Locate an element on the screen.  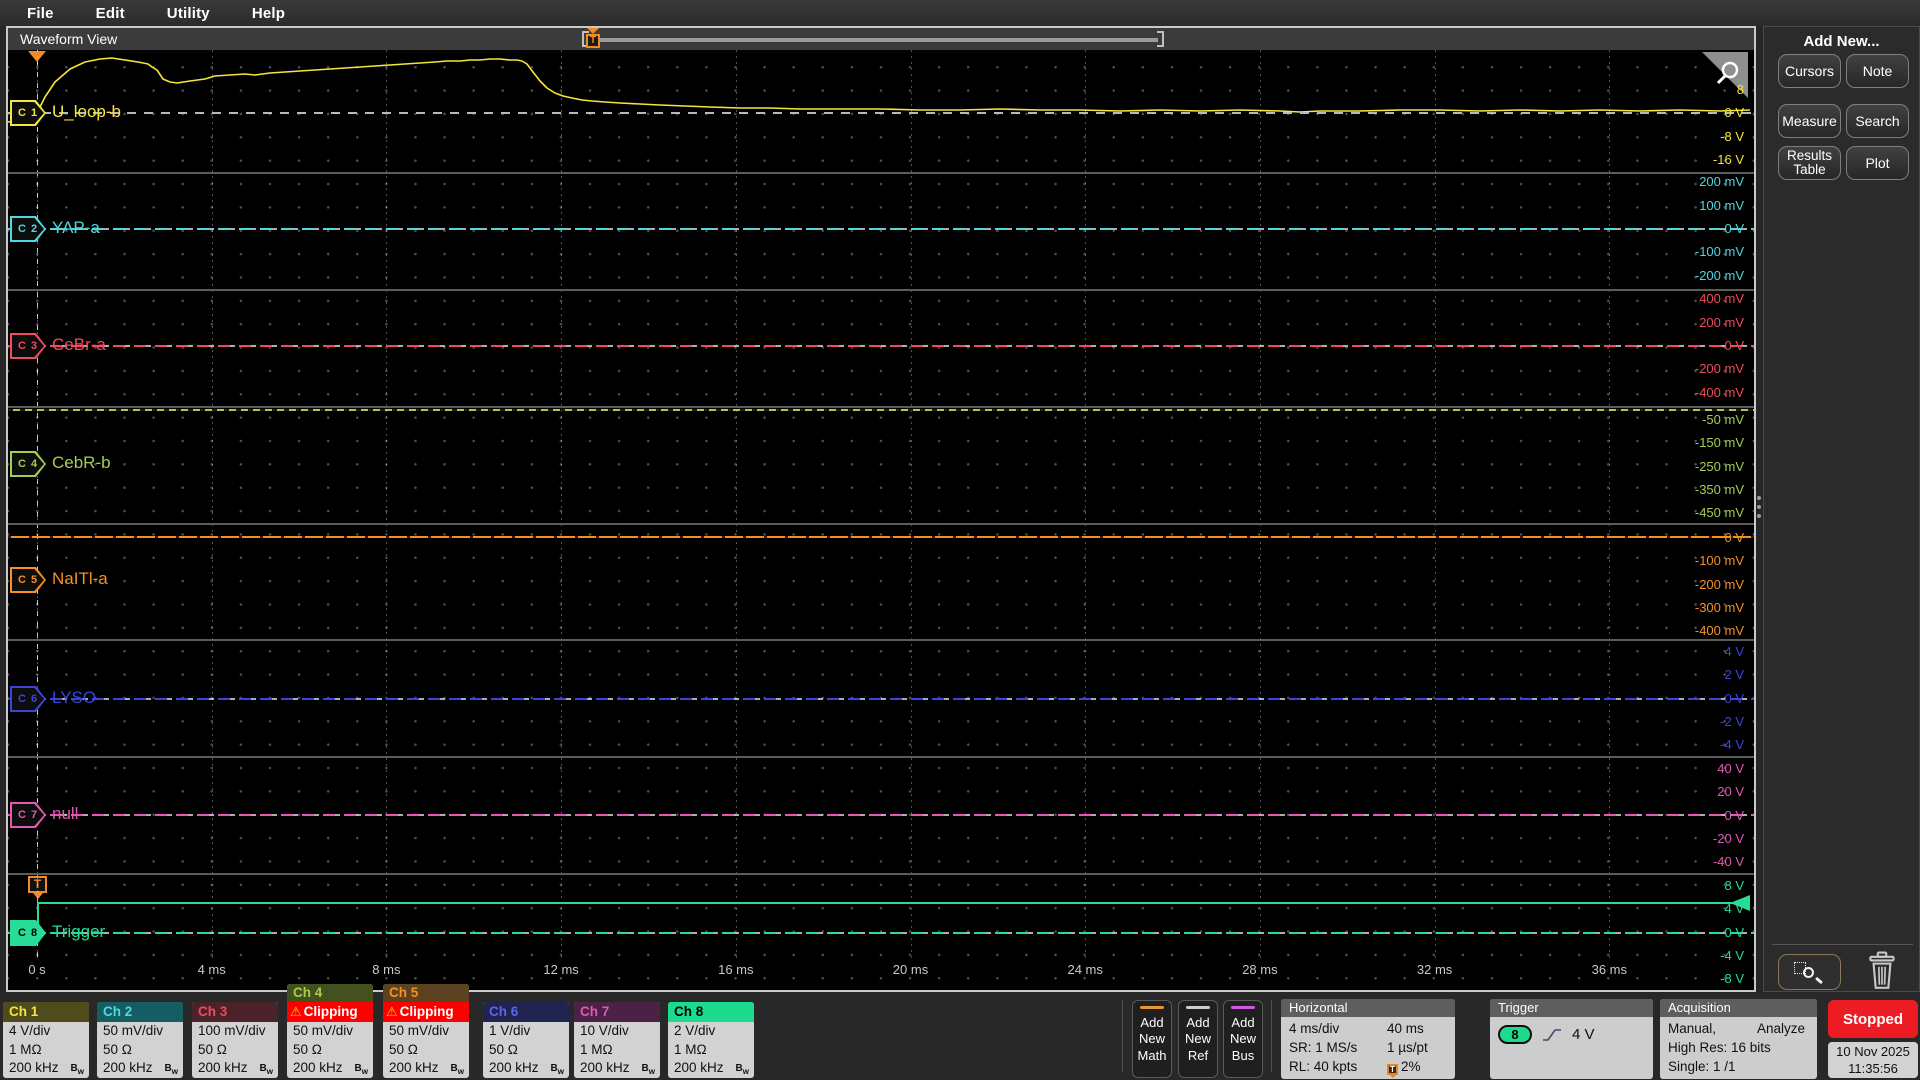
channel-1-settings-badge: Ch 14 V/div 1 MΩ 200 kHz Bw is located at coordinates (46, 1040).